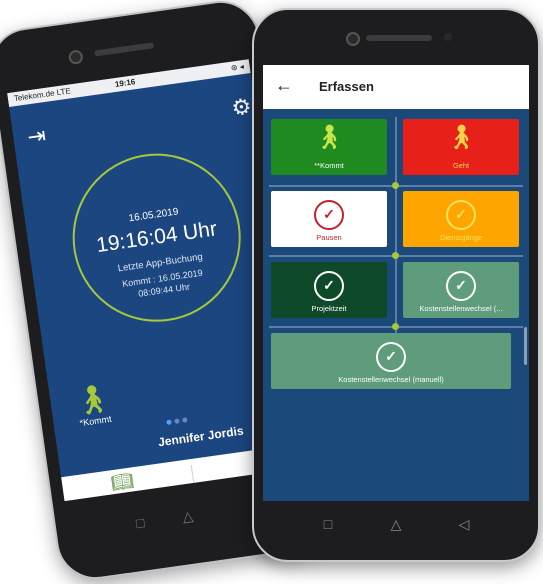  I want to click on book-icon: 📖︎, so click(122, 482).